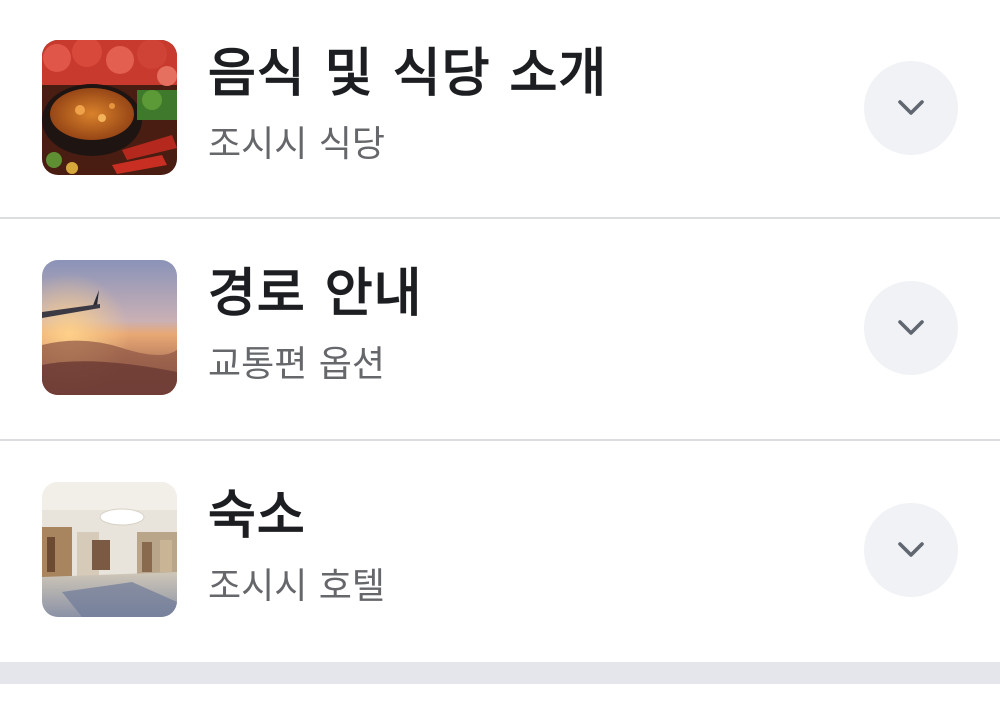  Describe the element at coordinates (315, 294) in the screenshot. I see `item-title: 경로 안내` at that location.